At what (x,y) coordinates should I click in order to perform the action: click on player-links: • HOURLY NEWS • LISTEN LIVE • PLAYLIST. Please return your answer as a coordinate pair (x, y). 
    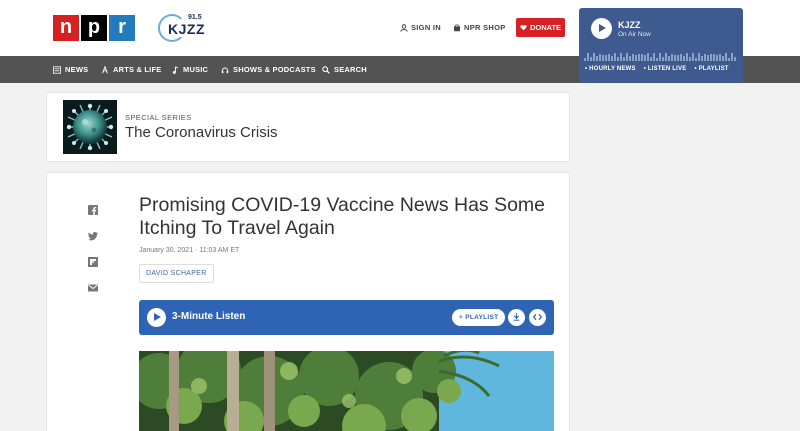
    Looking at the image, I should click on (657, 69).